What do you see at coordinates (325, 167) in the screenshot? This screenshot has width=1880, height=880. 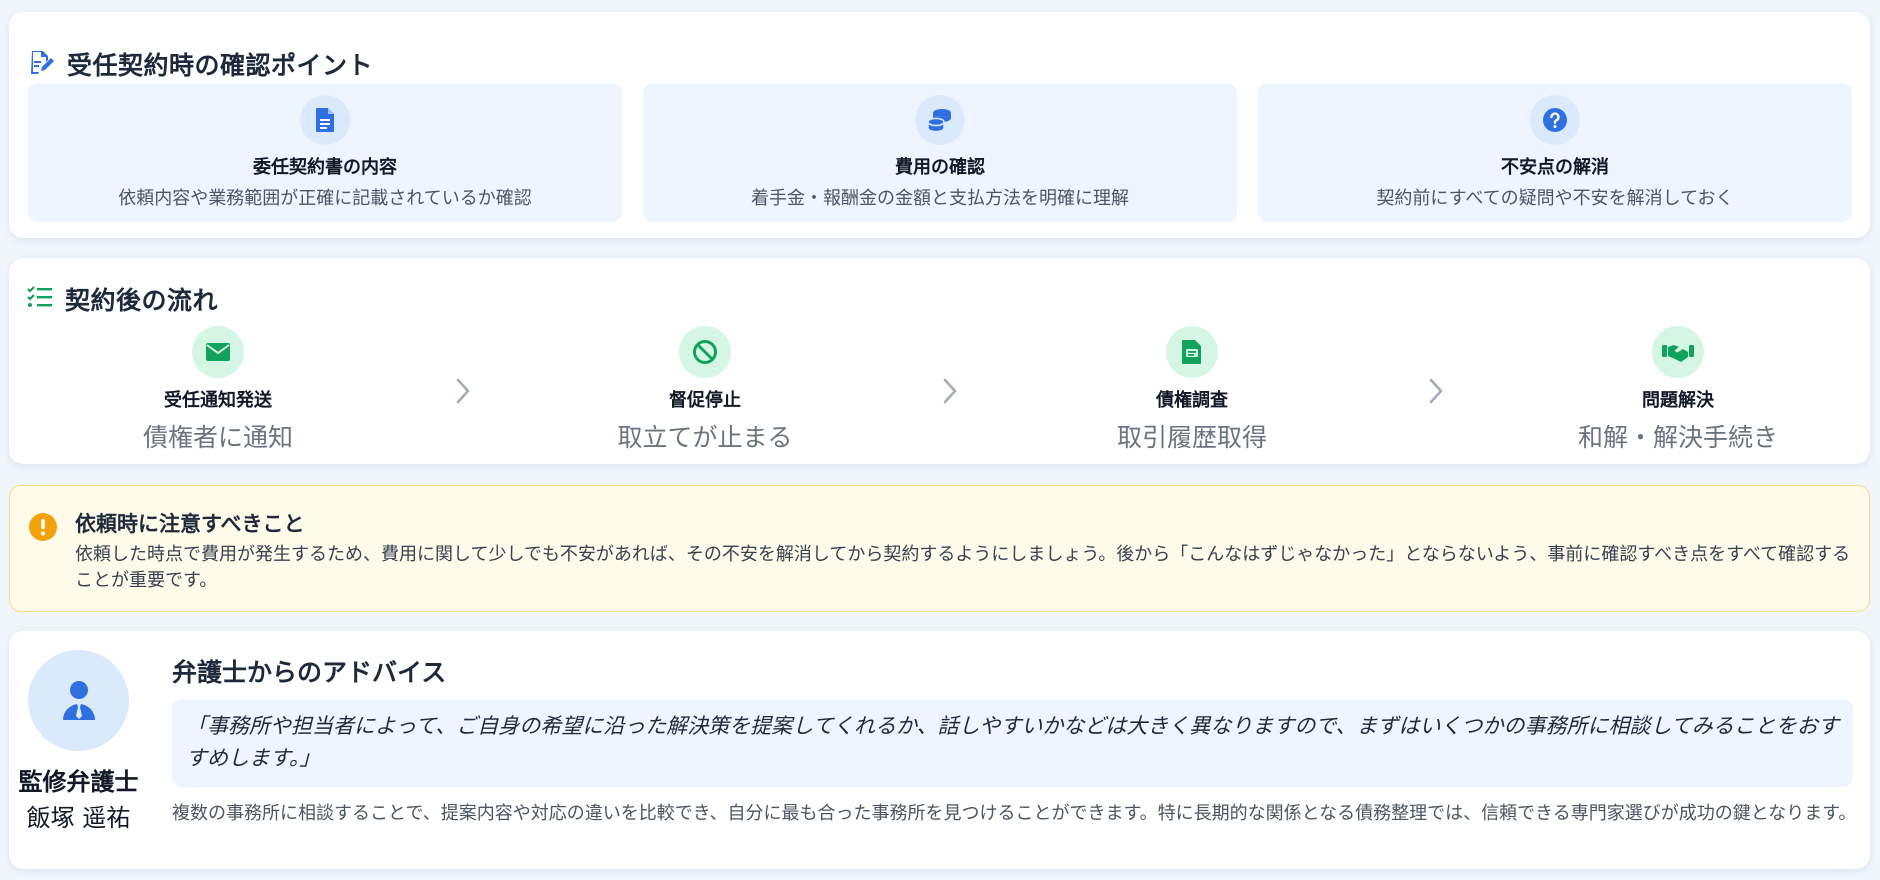 I see `point-title: 委任契約書の内容` at bounding box center [325, 167].